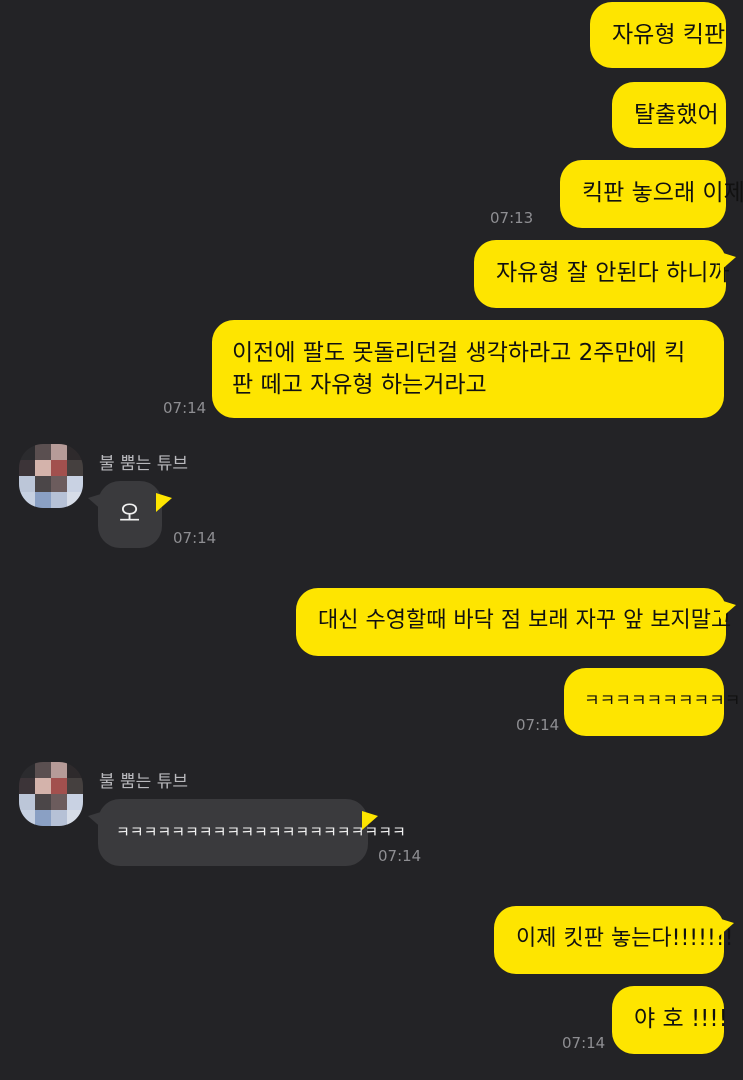 This screenshot has height=1080, width=743. I want to click on outgoing-message-bubble: 탈출했어, so click(669, 115).